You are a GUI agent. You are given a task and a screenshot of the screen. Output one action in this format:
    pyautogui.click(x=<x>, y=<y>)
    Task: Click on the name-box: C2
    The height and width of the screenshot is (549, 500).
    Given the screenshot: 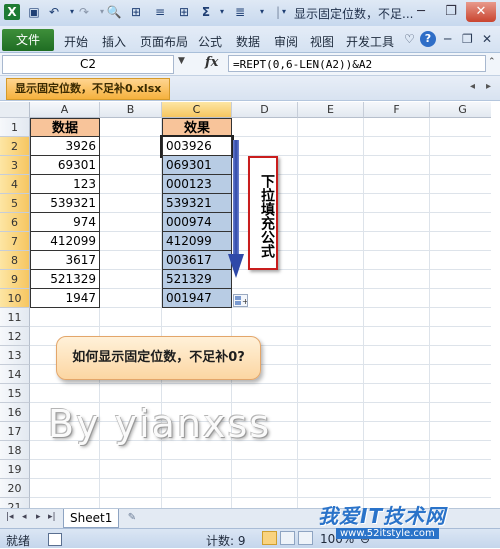 What is the action you would take?
    pyautogui.click(x=88, y=64)
    